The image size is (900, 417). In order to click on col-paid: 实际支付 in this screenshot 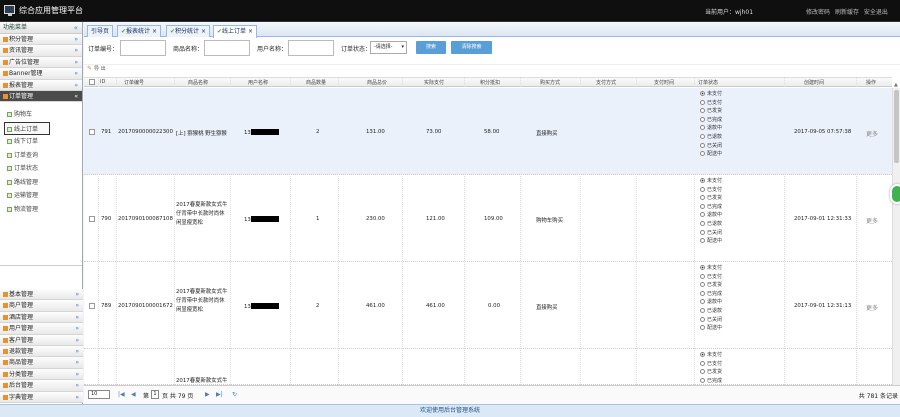, I will do `click(434, 82)`.